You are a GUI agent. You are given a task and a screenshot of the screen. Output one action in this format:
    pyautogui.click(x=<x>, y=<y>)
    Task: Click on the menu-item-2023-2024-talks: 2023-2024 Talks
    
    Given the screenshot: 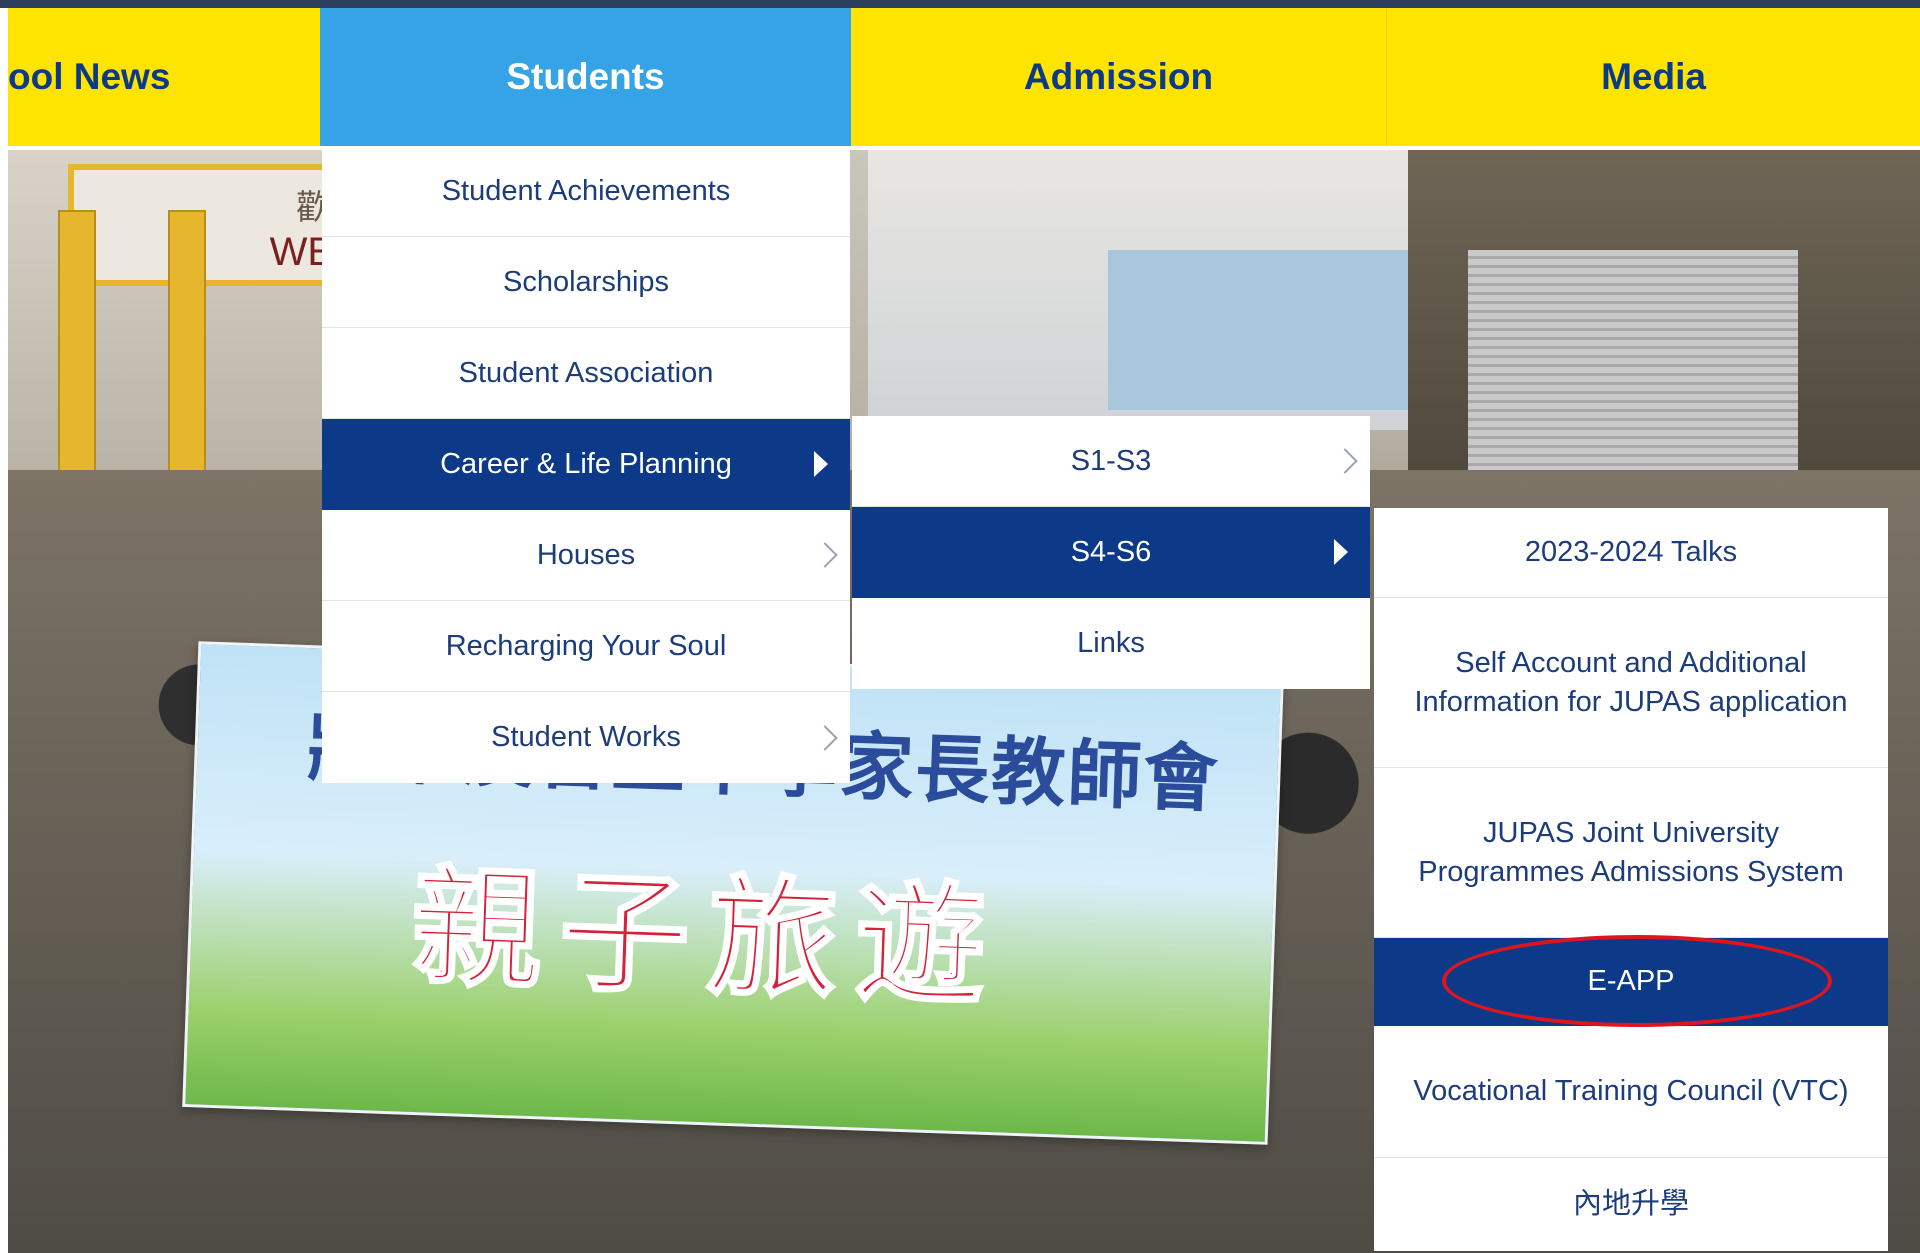 What is the action you would take?
    pyautogui.click(x=1631, y=553)
    